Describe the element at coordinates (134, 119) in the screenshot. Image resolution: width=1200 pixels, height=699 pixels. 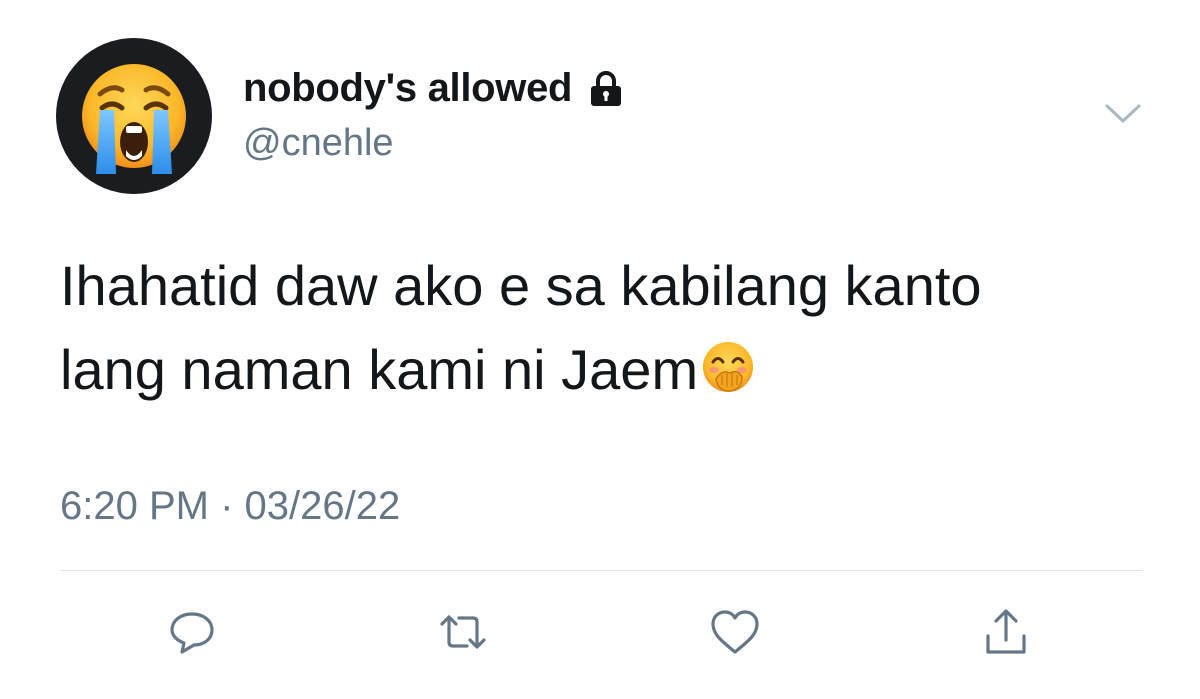
I see `loudly-crying-face-emoji` at that location.